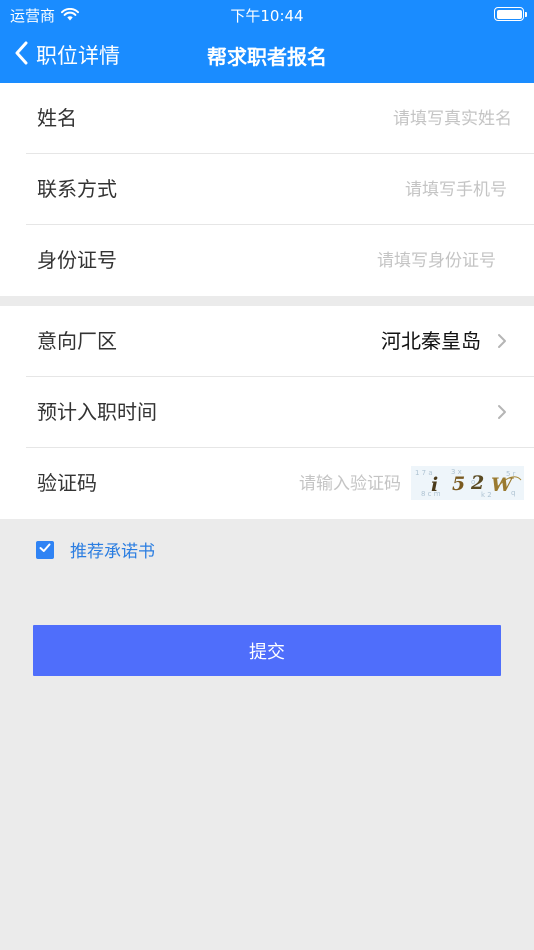 The width and height of the screenshot is (534, 950). What do you see at coordinates (477, 483) in the screenshot?
I see `svg-text: 2` at bounding box center [477, 483].